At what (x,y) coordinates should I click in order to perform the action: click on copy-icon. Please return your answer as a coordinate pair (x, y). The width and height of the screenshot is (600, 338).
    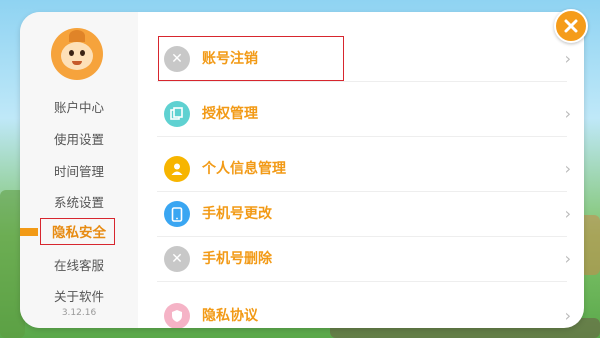
    Looking at the image, I should click on (177, 114).